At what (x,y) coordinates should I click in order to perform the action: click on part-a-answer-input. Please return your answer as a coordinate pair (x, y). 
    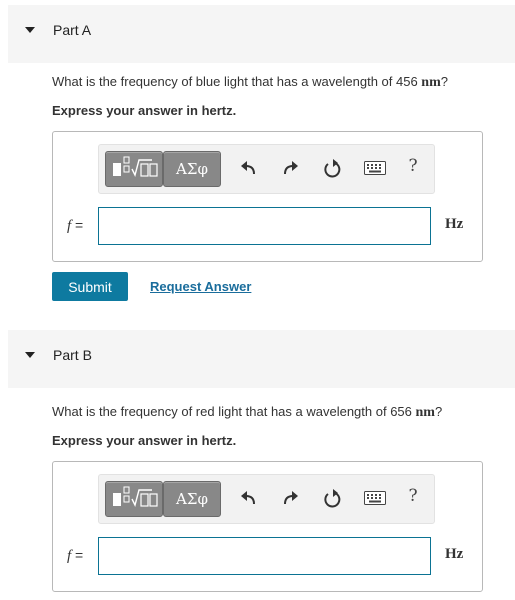
    Looking at the image, I should click on (264, 226).